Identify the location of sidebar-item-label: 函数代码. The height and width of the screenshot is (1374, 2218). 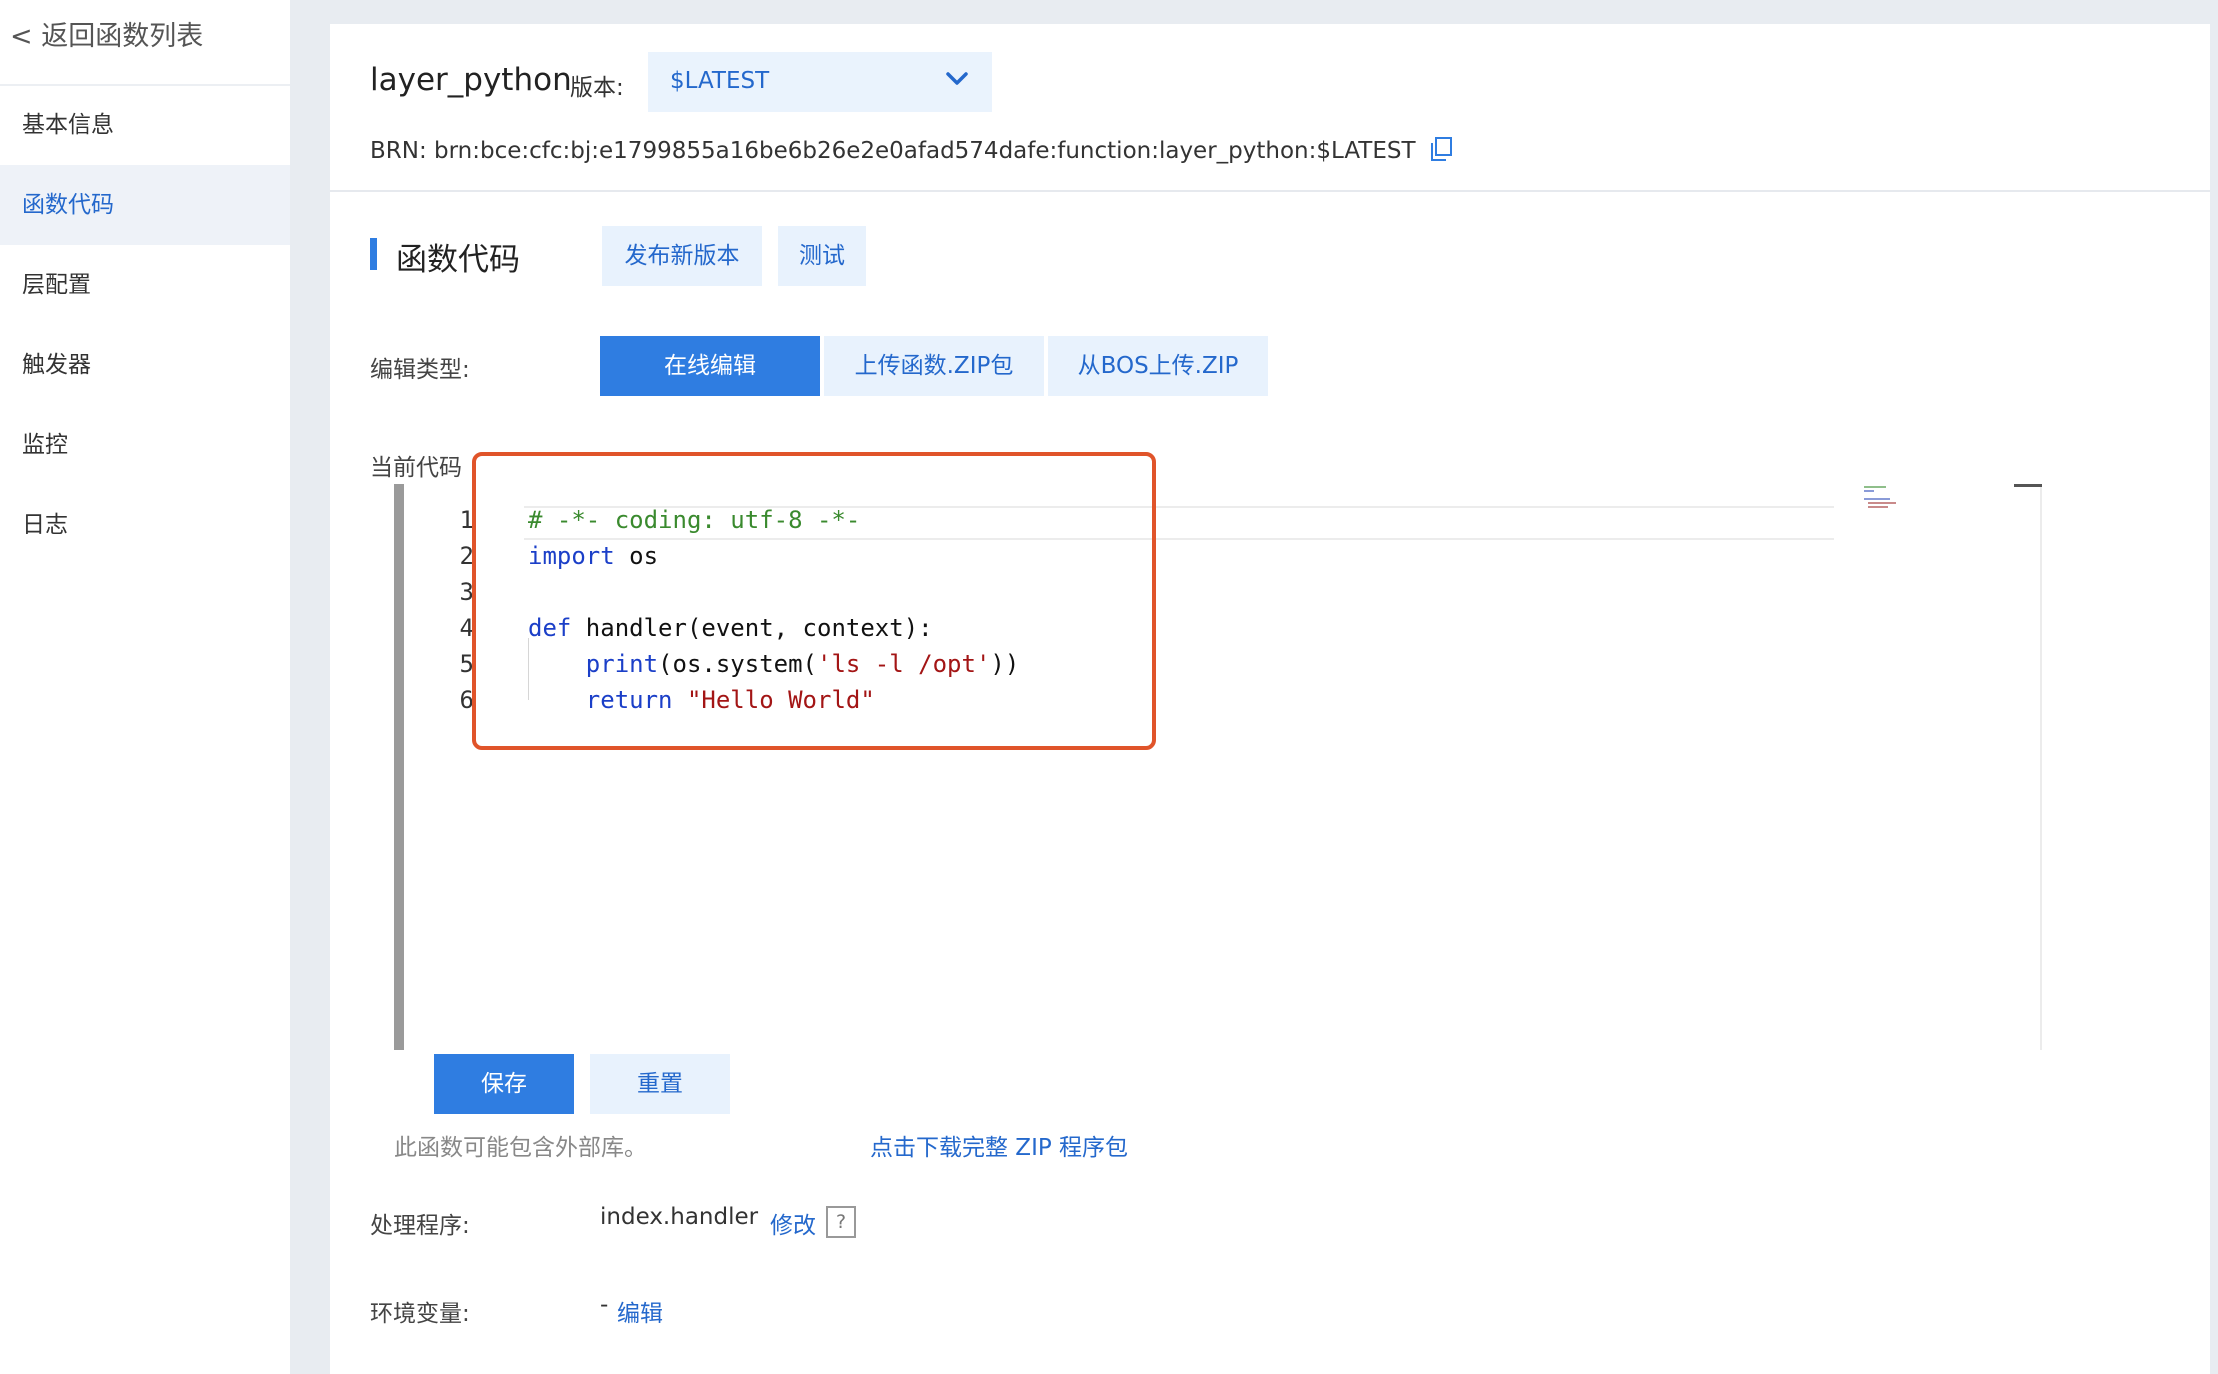
(68, 205).